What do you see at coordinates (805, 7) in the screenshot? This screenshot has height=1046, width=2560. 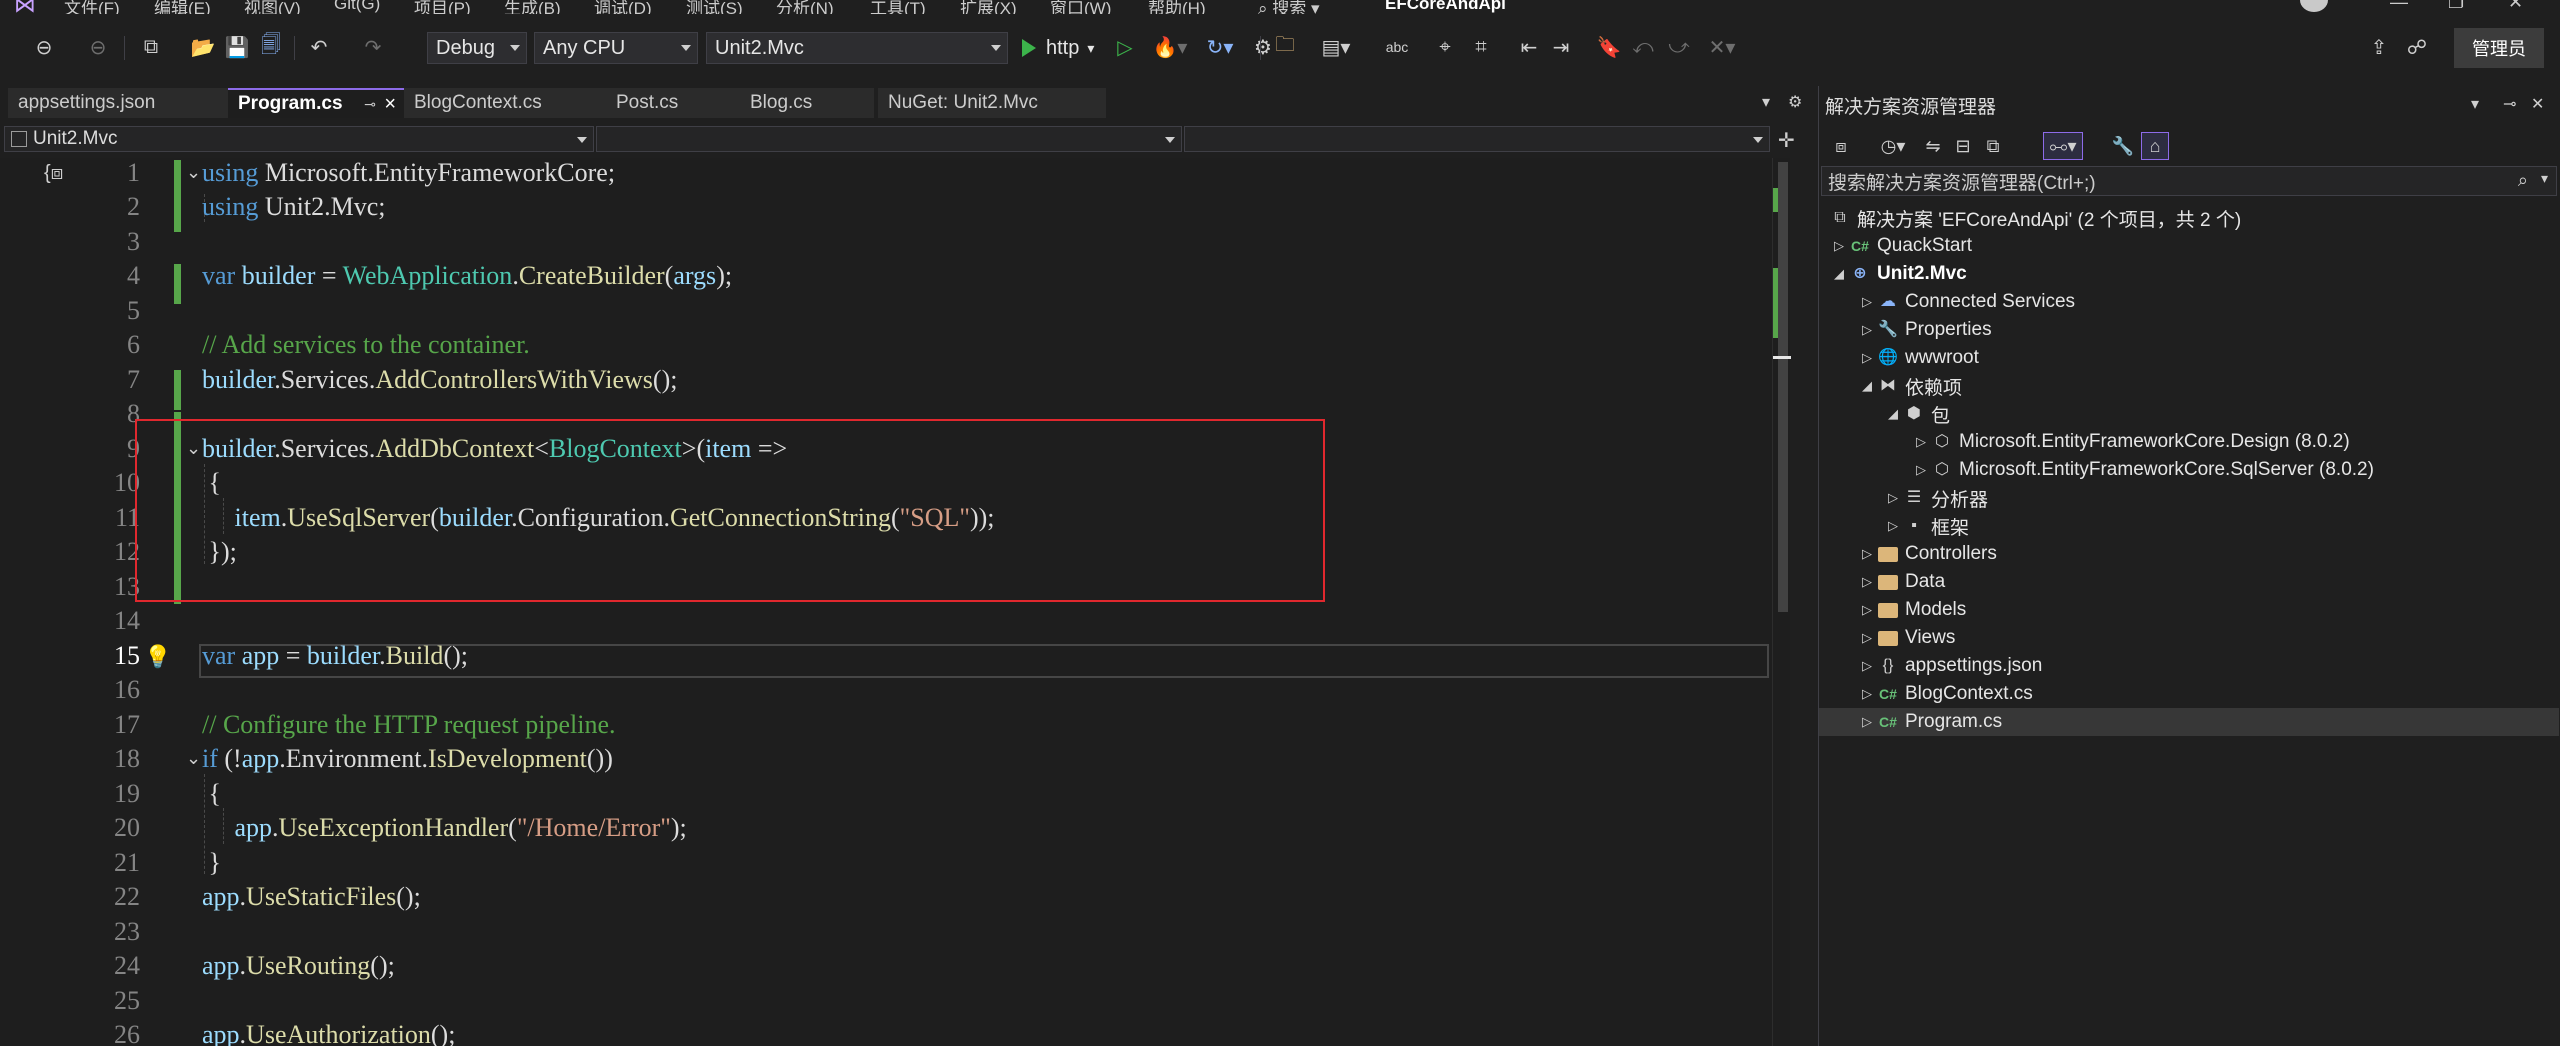 I see `menu-analyze: 分析(N)` at bounding box center [805, 7].